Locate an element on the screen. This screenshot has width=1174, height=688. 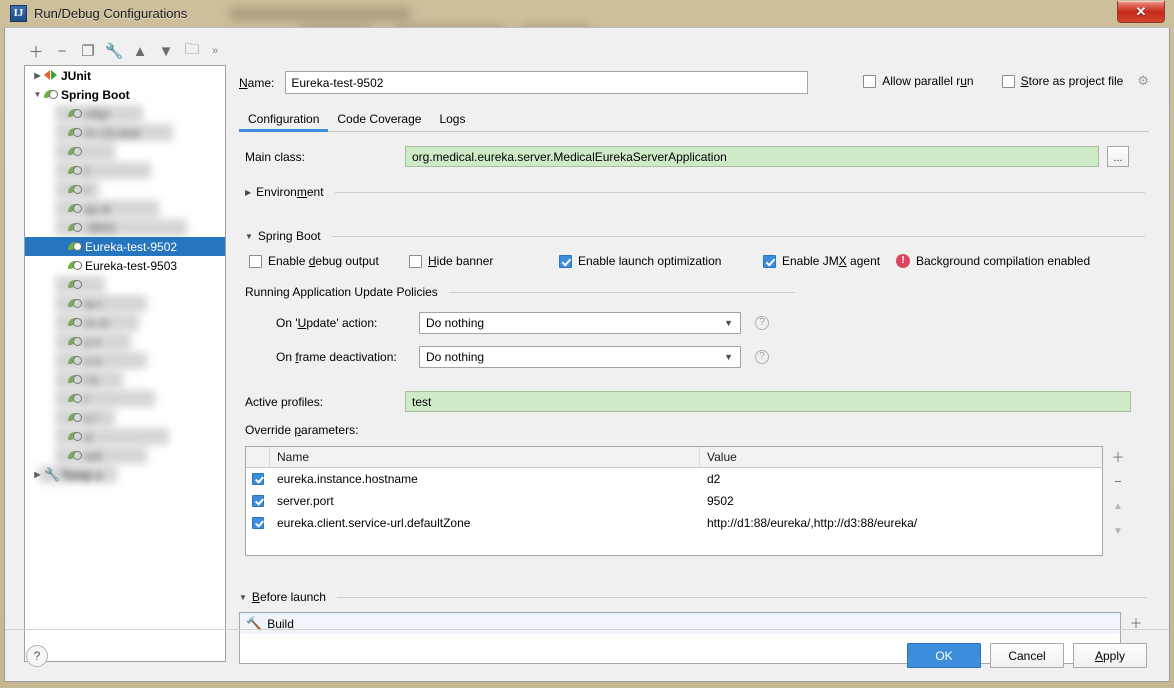
tree-item: la t is located at coordinates (125, 303).